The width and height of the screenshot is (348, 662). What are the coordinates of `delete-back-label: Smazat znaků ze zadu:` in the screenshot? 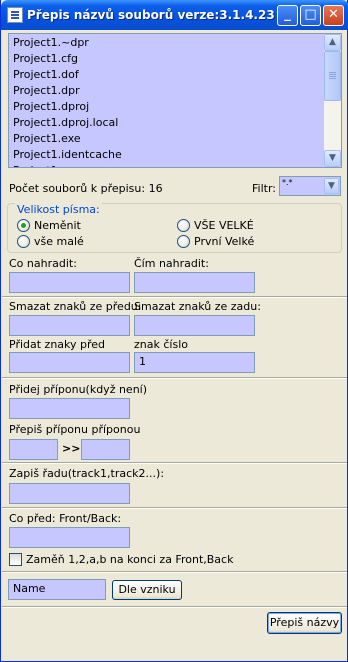 It's located at (197, 306).